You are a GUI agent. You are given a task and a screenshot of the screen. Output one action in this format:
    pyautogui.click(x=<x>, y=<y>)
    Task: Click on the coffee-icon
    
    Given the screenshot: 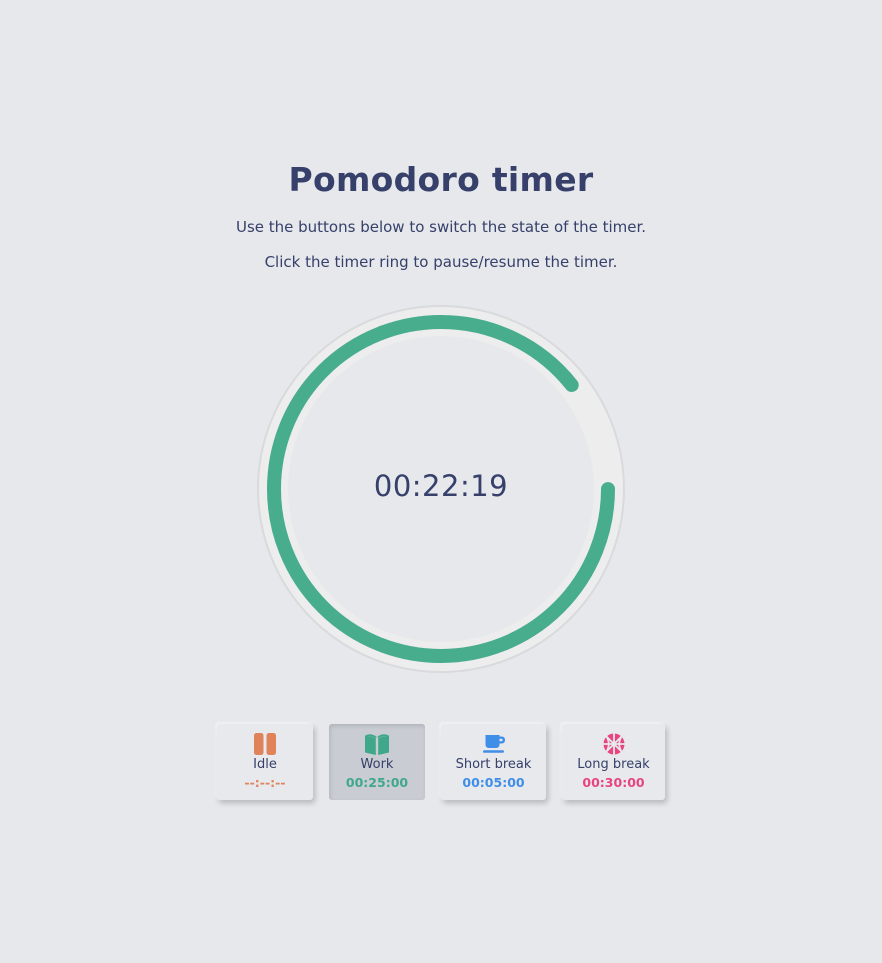 What is the action you would take?
    pyautogui.click(x=494, y=744)
    